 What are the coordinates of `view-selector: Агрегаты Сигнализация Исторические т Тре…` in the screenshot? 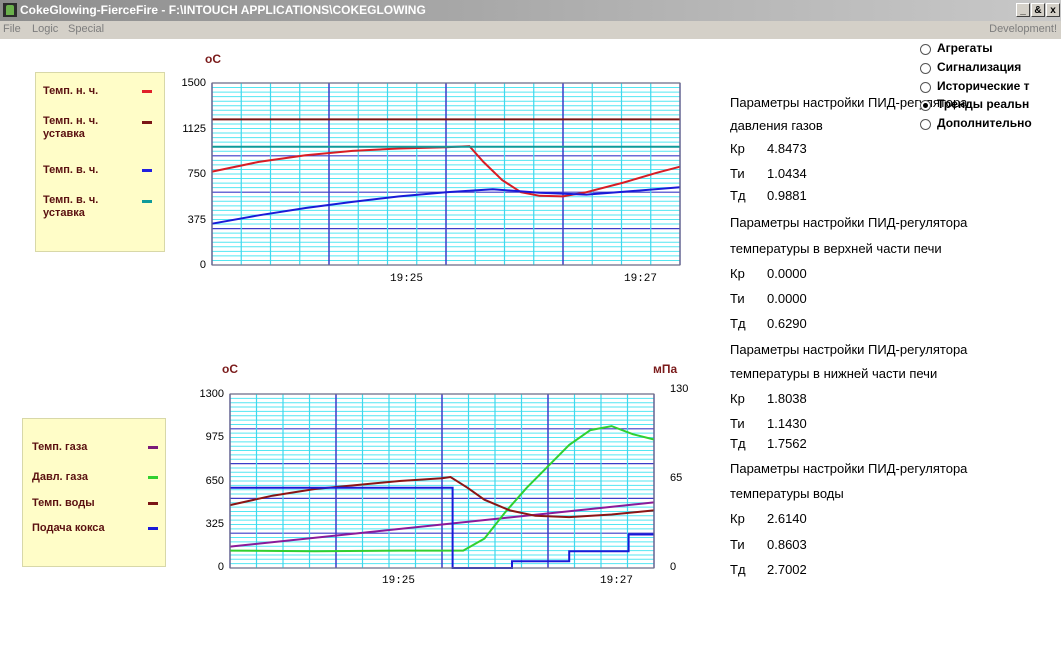 It's located at (990, 88).